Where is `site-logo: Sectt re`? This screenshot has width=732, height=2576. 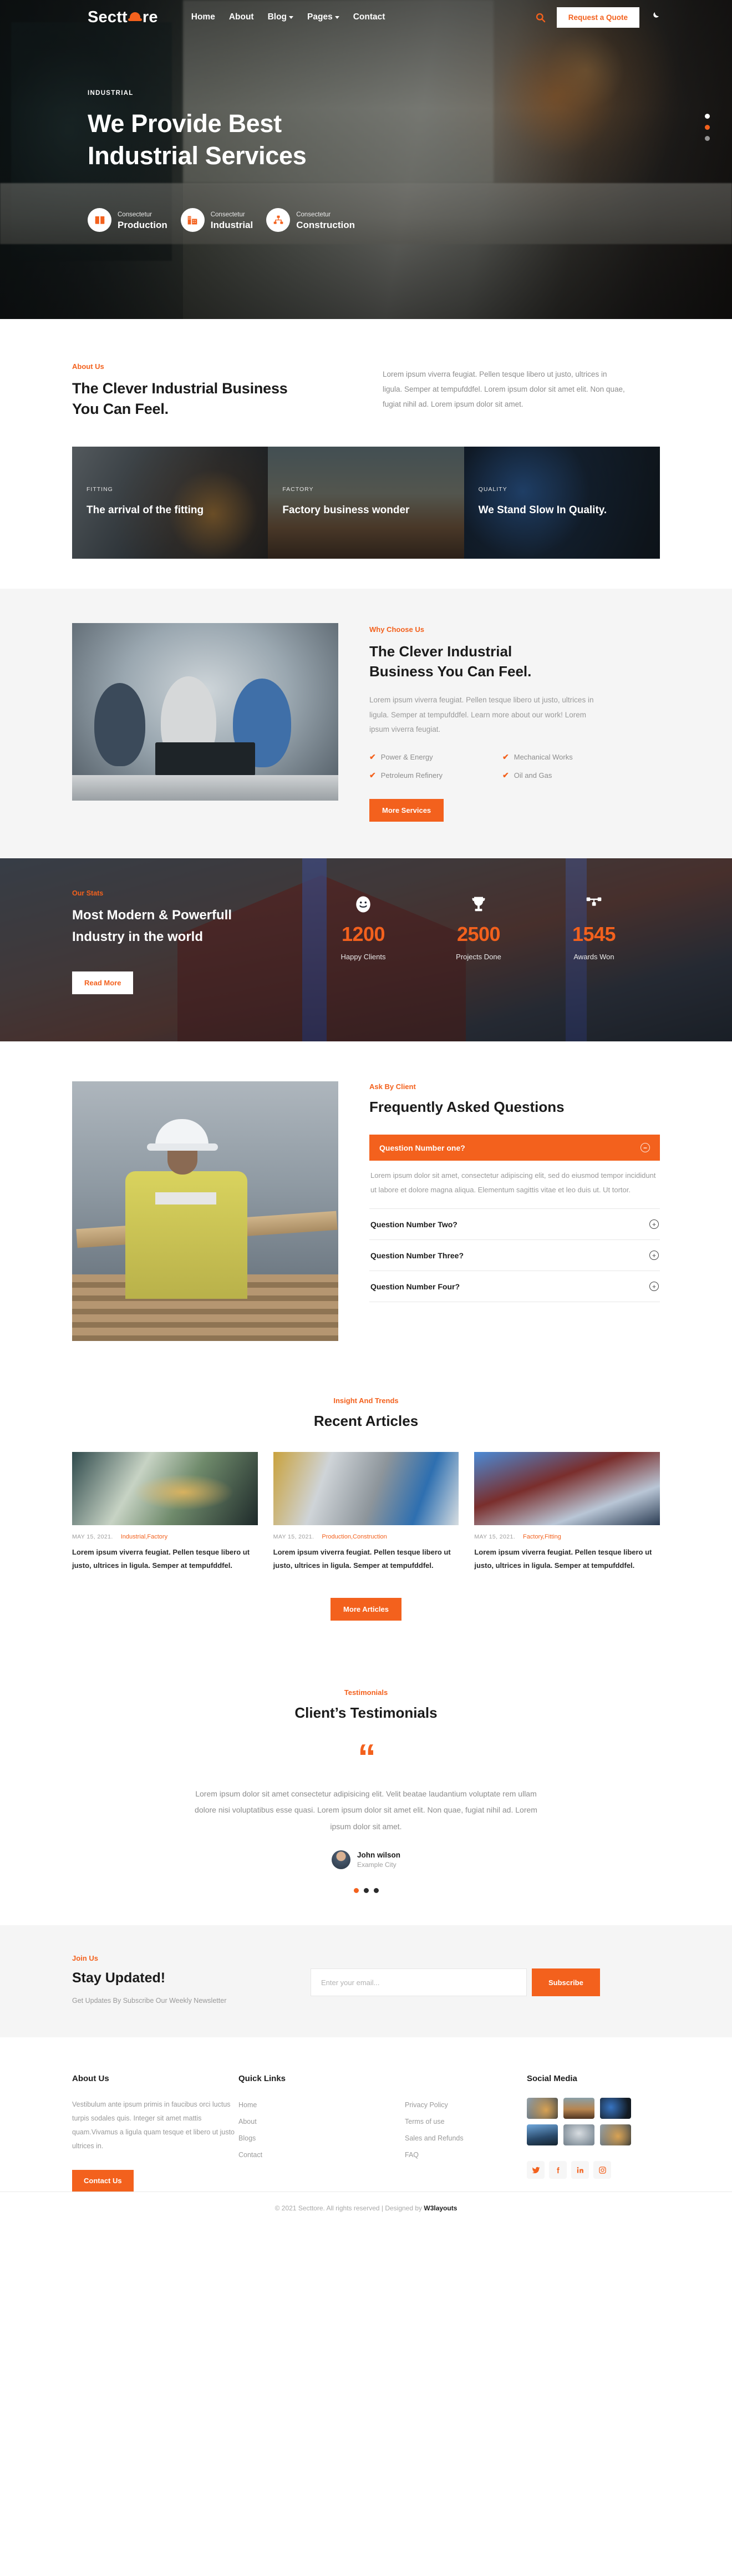
site-logo: Sectt re is located at coordinates (123, 17).